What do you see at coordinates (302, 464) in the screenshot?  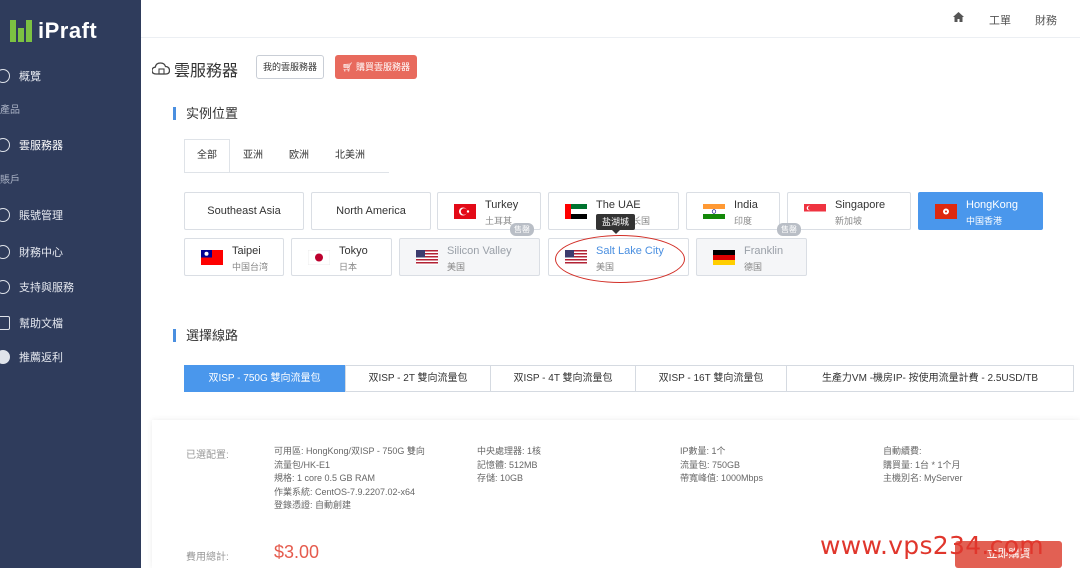 I see `config-zone-cont: 流量包/HK-E1` at bounding box center [302, 464].